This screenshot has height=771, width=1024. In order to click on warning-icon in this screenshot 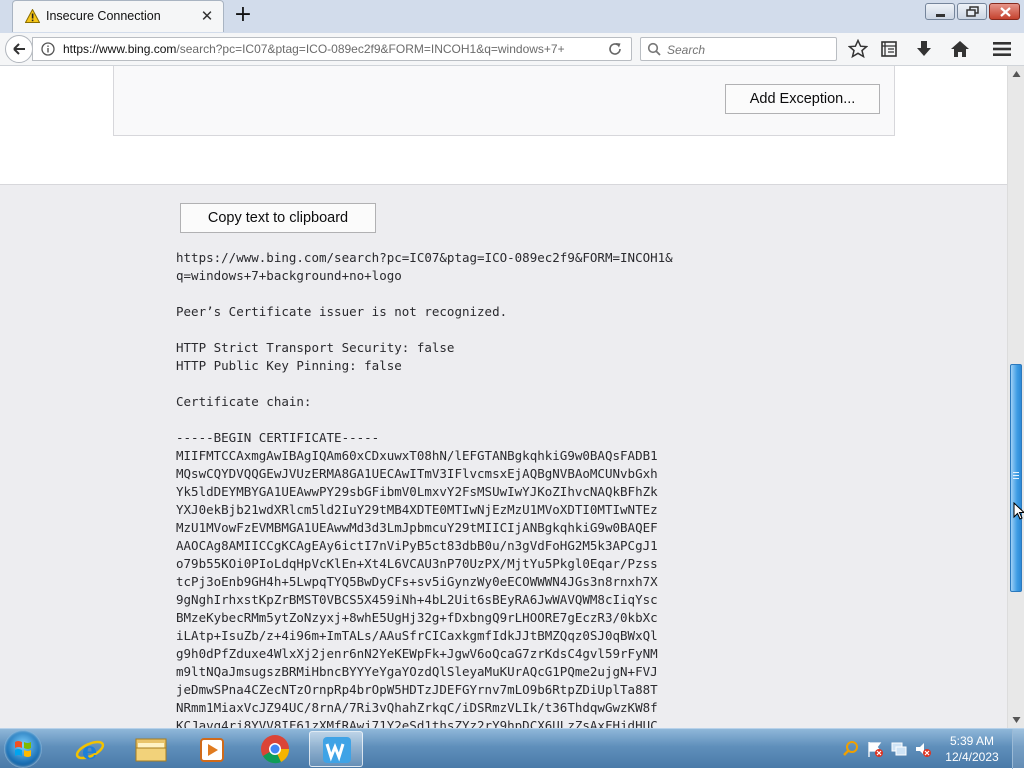, I will do `click(32, 16)`.